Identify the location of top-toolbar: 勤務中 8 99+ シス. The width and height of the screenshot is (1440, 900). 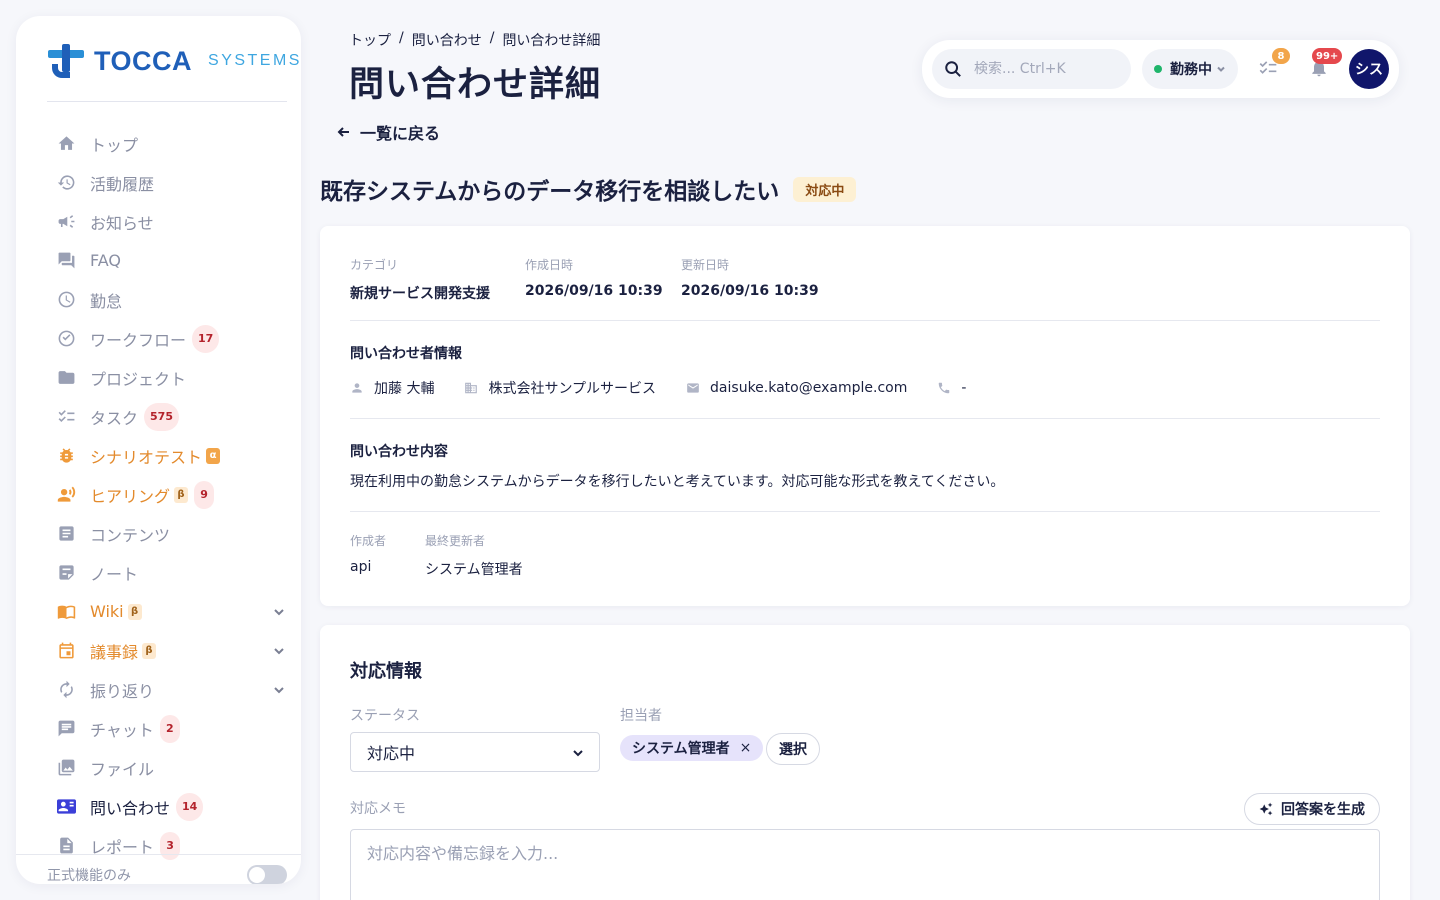
(1160, 69).